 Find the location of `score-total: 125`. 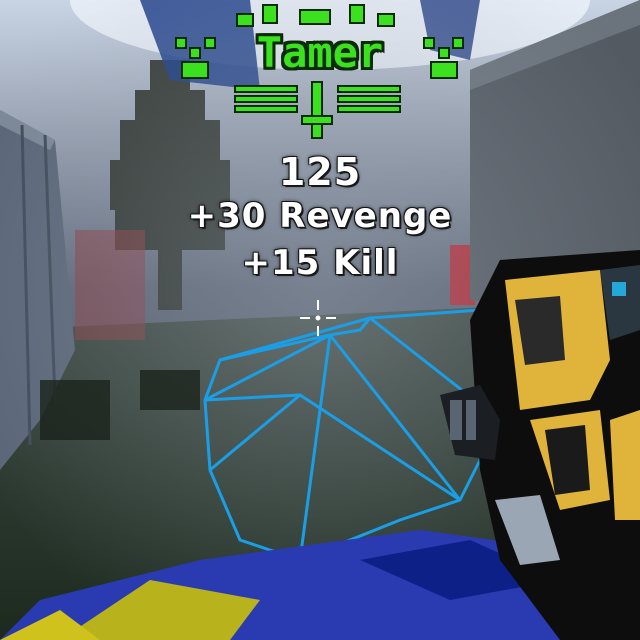

score-total: 125 is located at coordinates (320, 172).